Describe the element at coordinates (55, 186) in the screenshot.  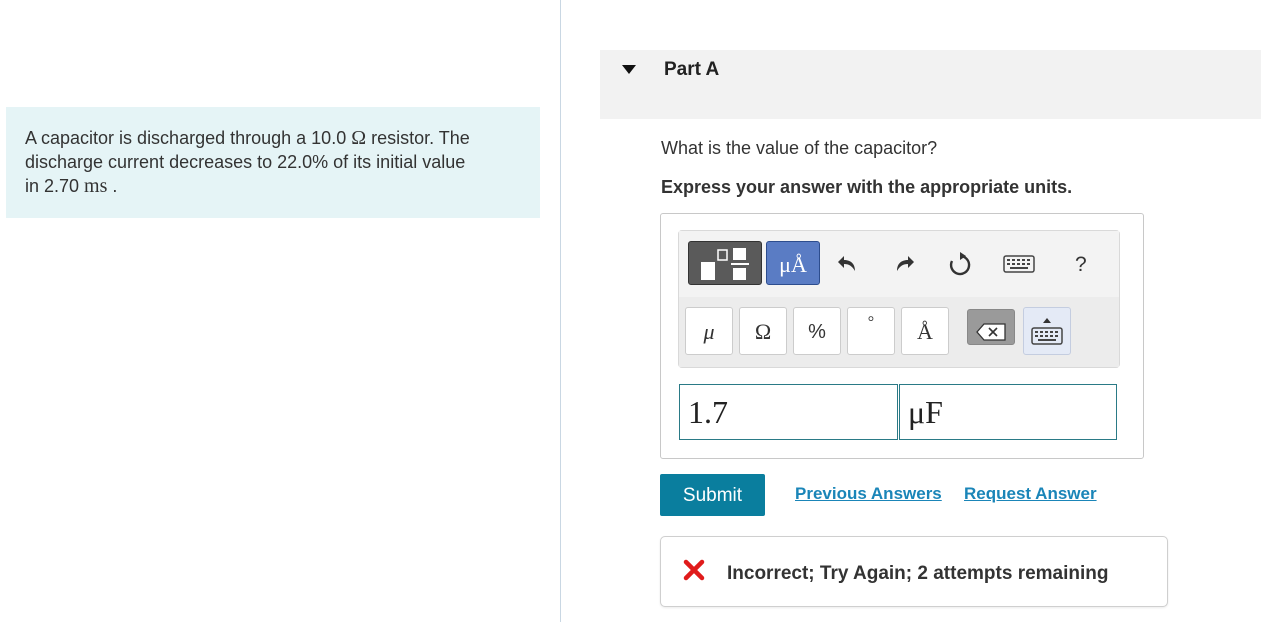
I see `problem-text-3: in 2.70` at that location.